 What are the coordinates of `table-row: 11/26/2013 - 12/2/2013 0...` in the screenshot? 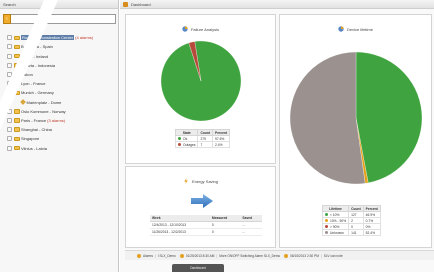 It's located at (206, 232).